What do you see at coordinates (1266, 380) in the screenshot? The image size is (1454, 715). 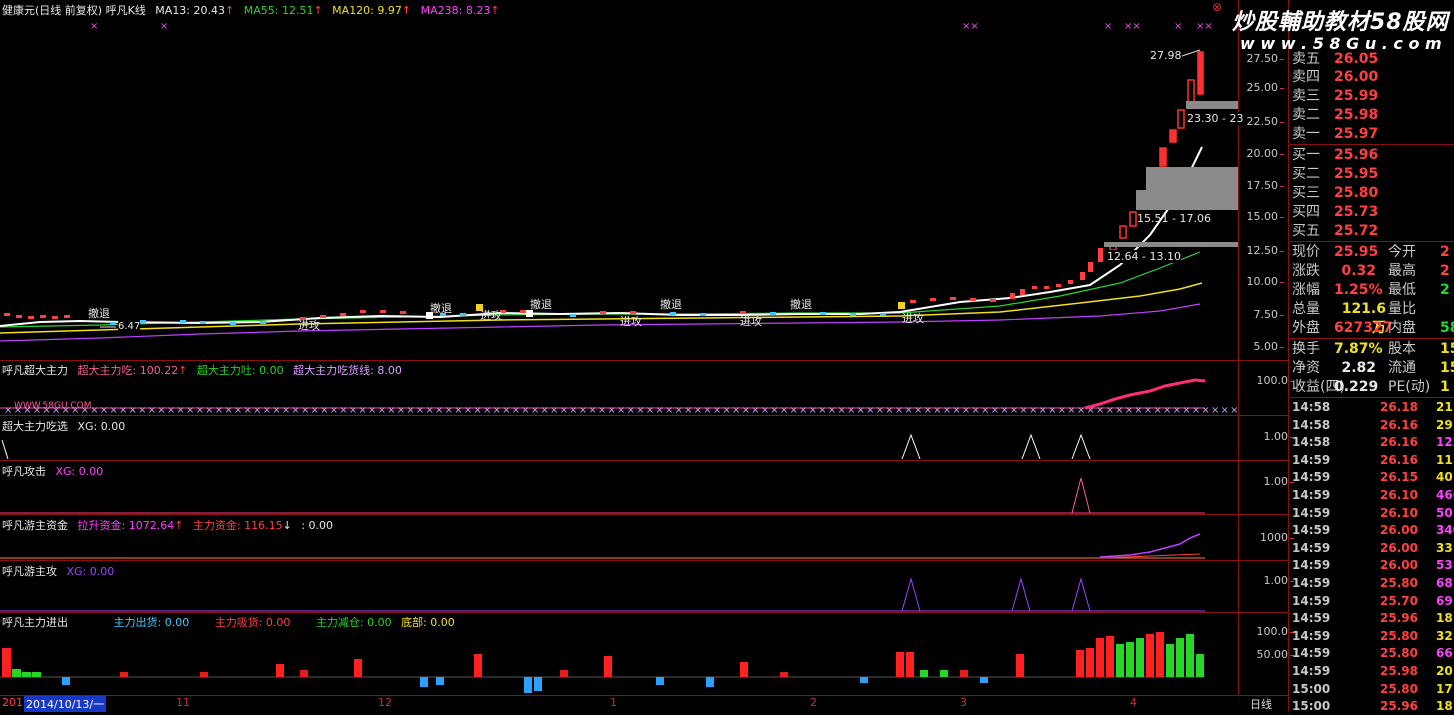 I see `panel2-axis: 100.0` at bounding box center [1266, 380].